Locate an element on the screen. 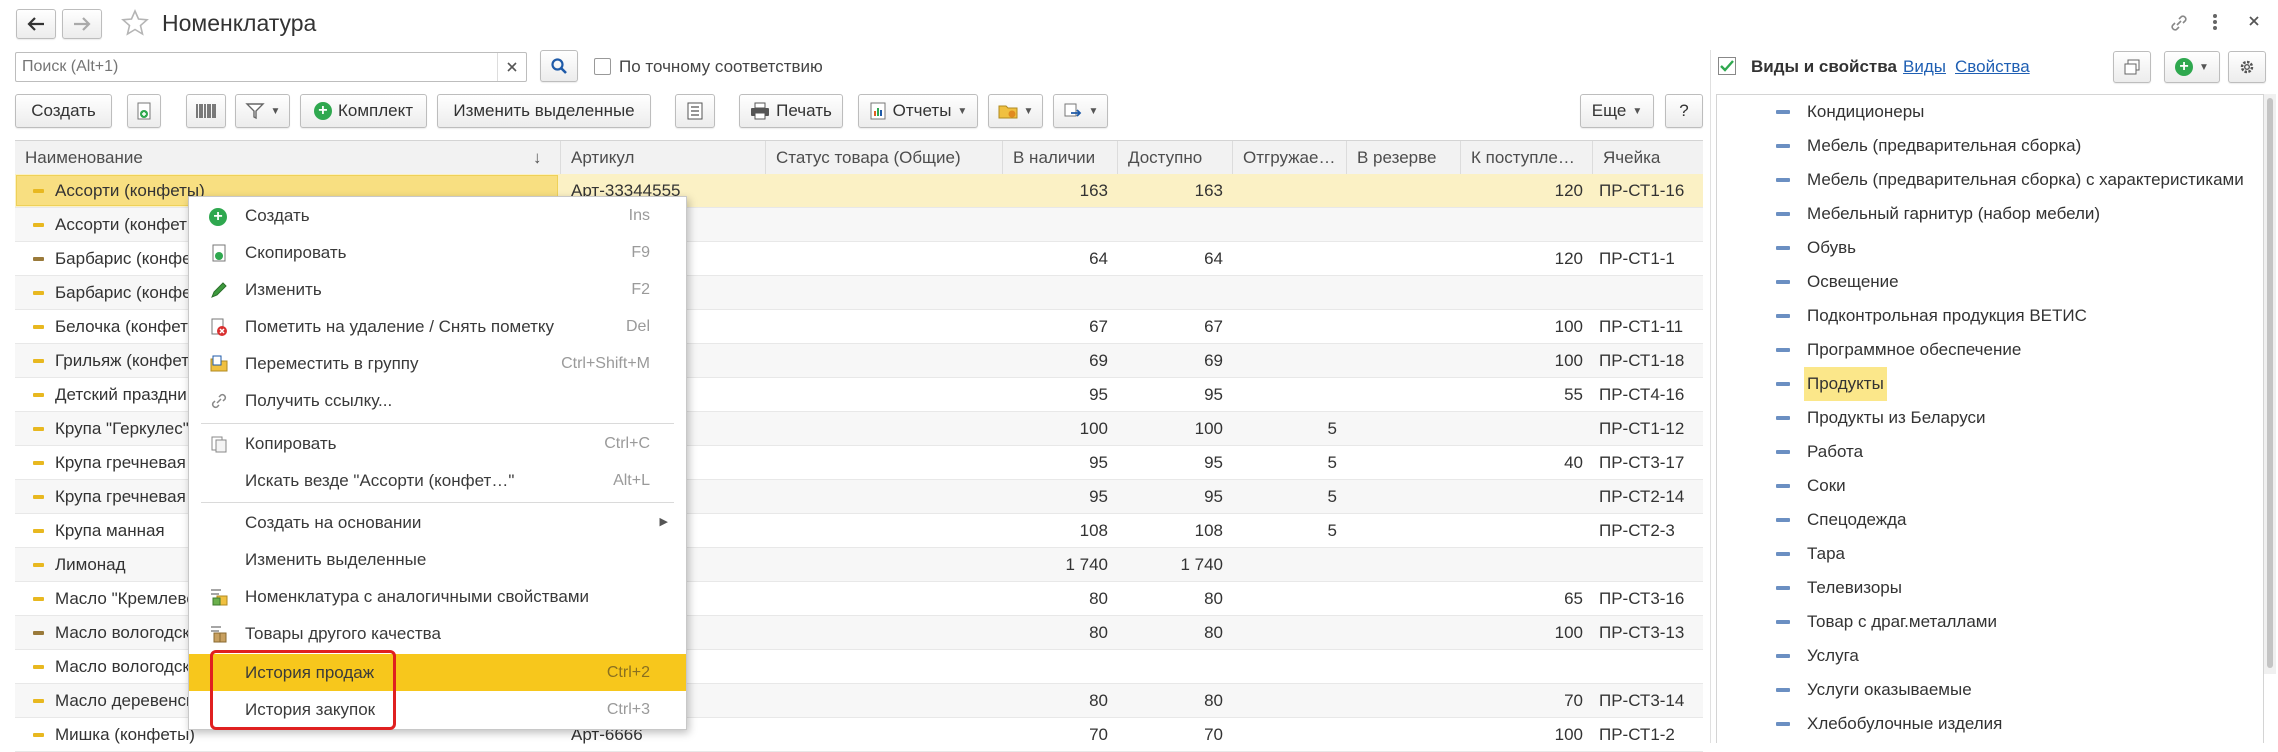 The image size is (2278, 752). kind-list-item-label: Услуги оказываемые is located at coordinates (1889, 689).